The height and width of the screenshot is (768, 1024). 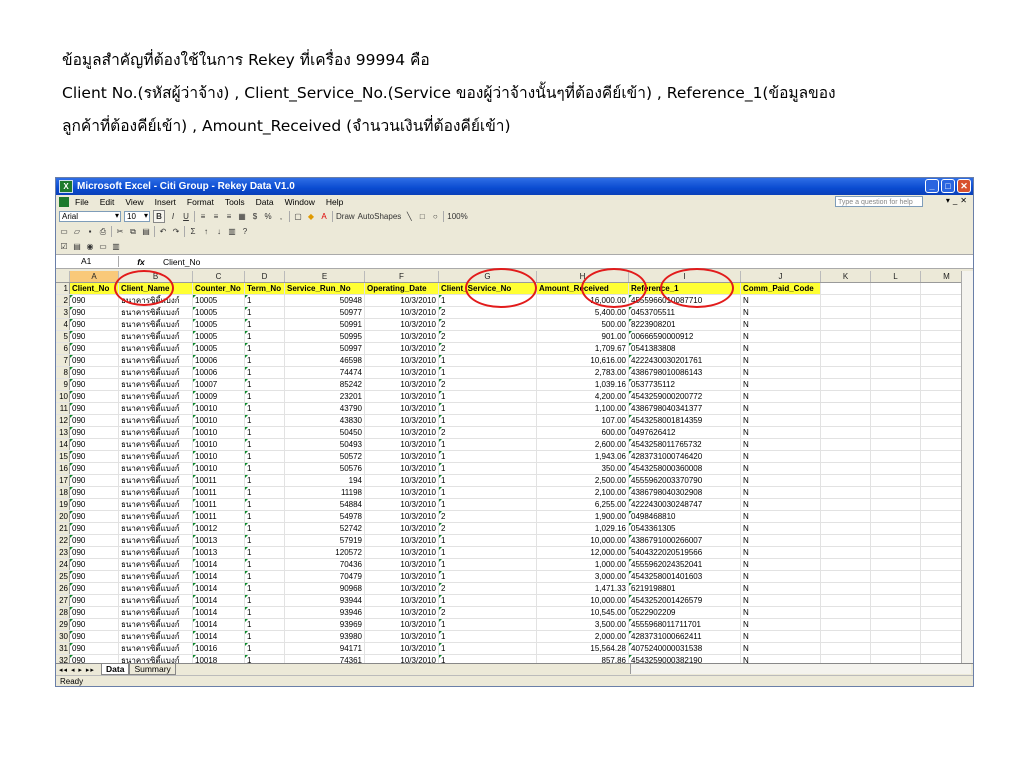 What do you see at coordinates (325, 624) in the screenshot?
I see `table-cell: 93969` at bounding box center [325, 624].